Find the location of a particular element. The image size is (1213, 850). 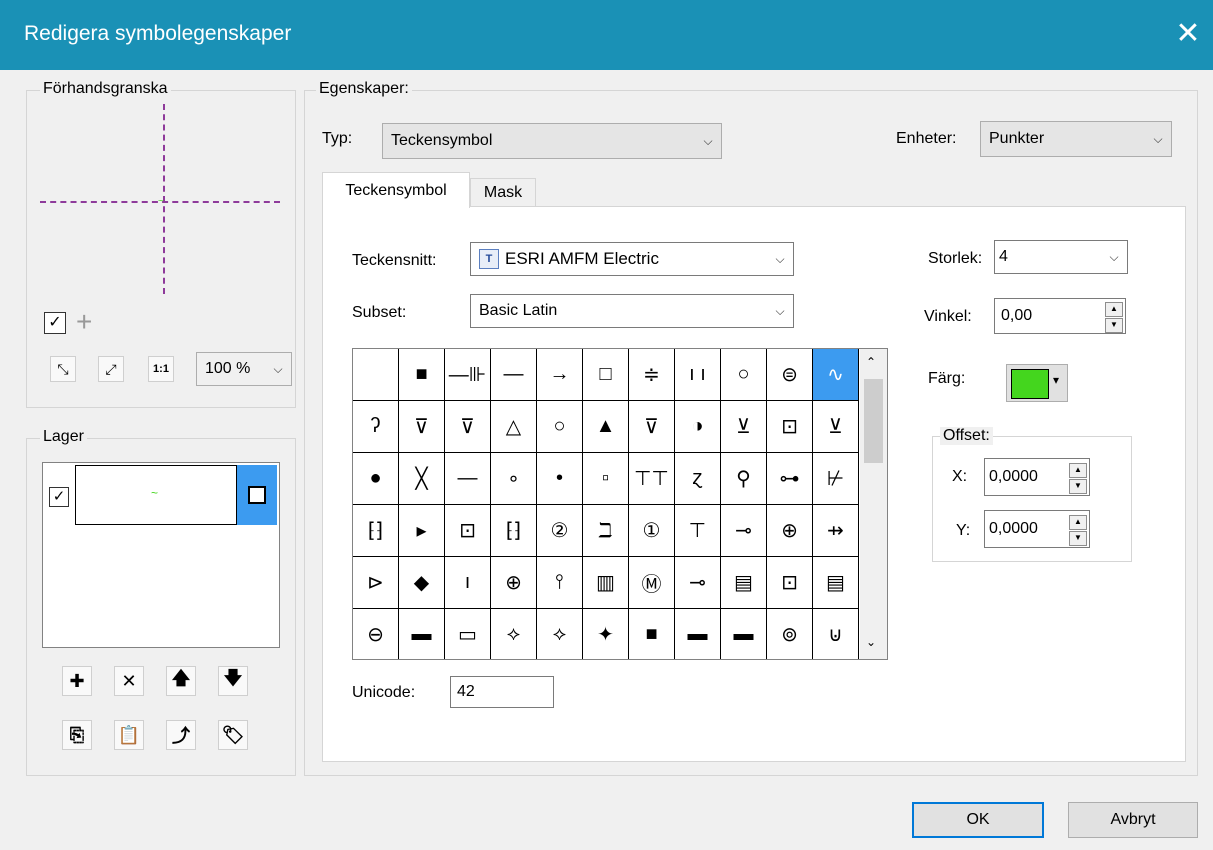

offset-y-input: 0,0000 ▲ ▼ is located at coordinates (1037, 529).